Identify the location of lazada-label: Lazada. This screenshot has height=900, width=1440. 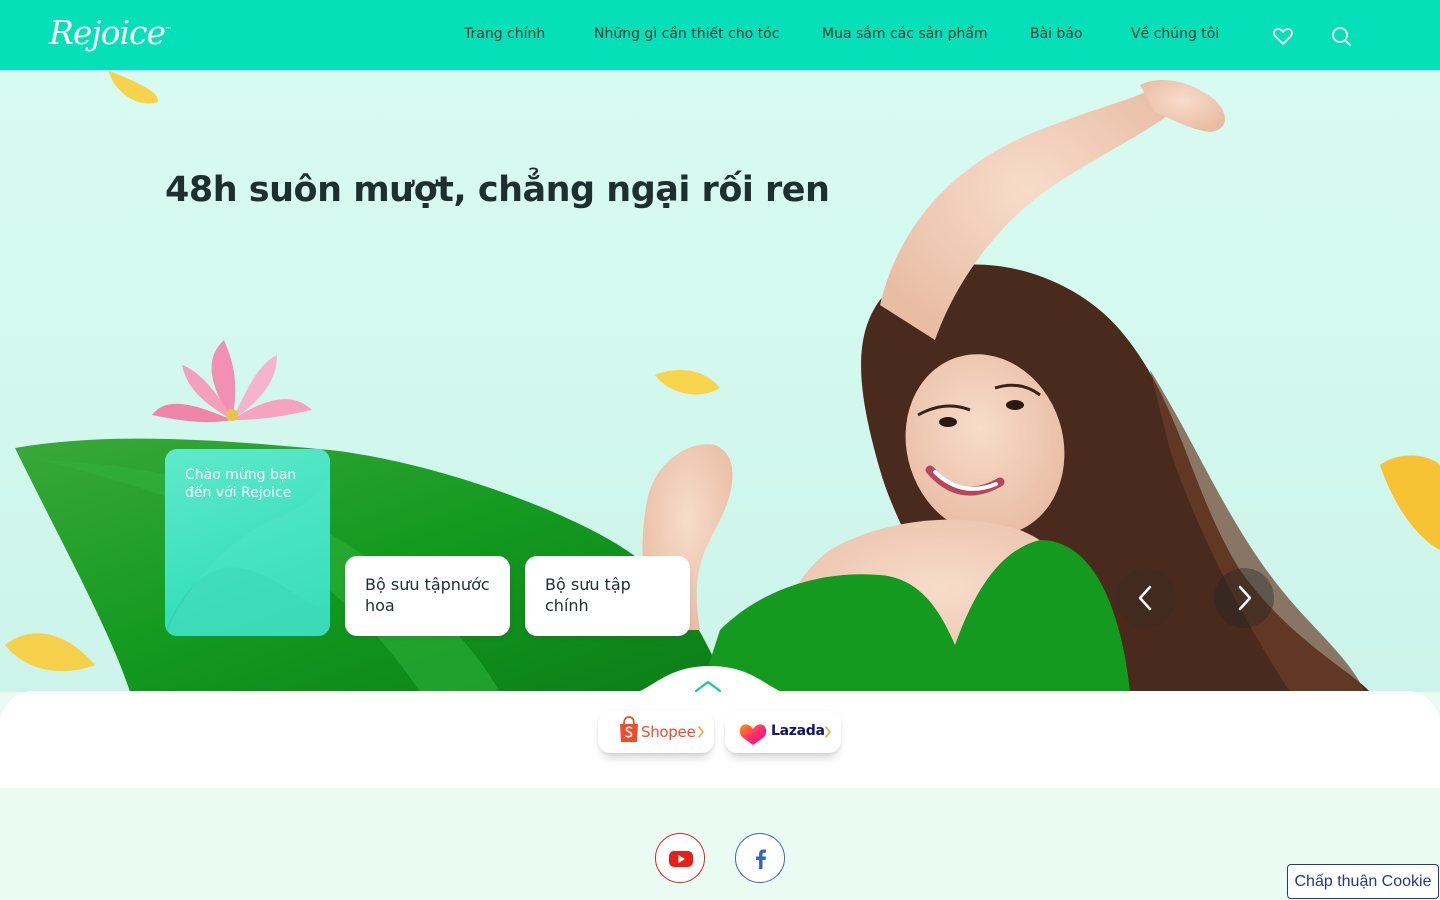
(798, 731).